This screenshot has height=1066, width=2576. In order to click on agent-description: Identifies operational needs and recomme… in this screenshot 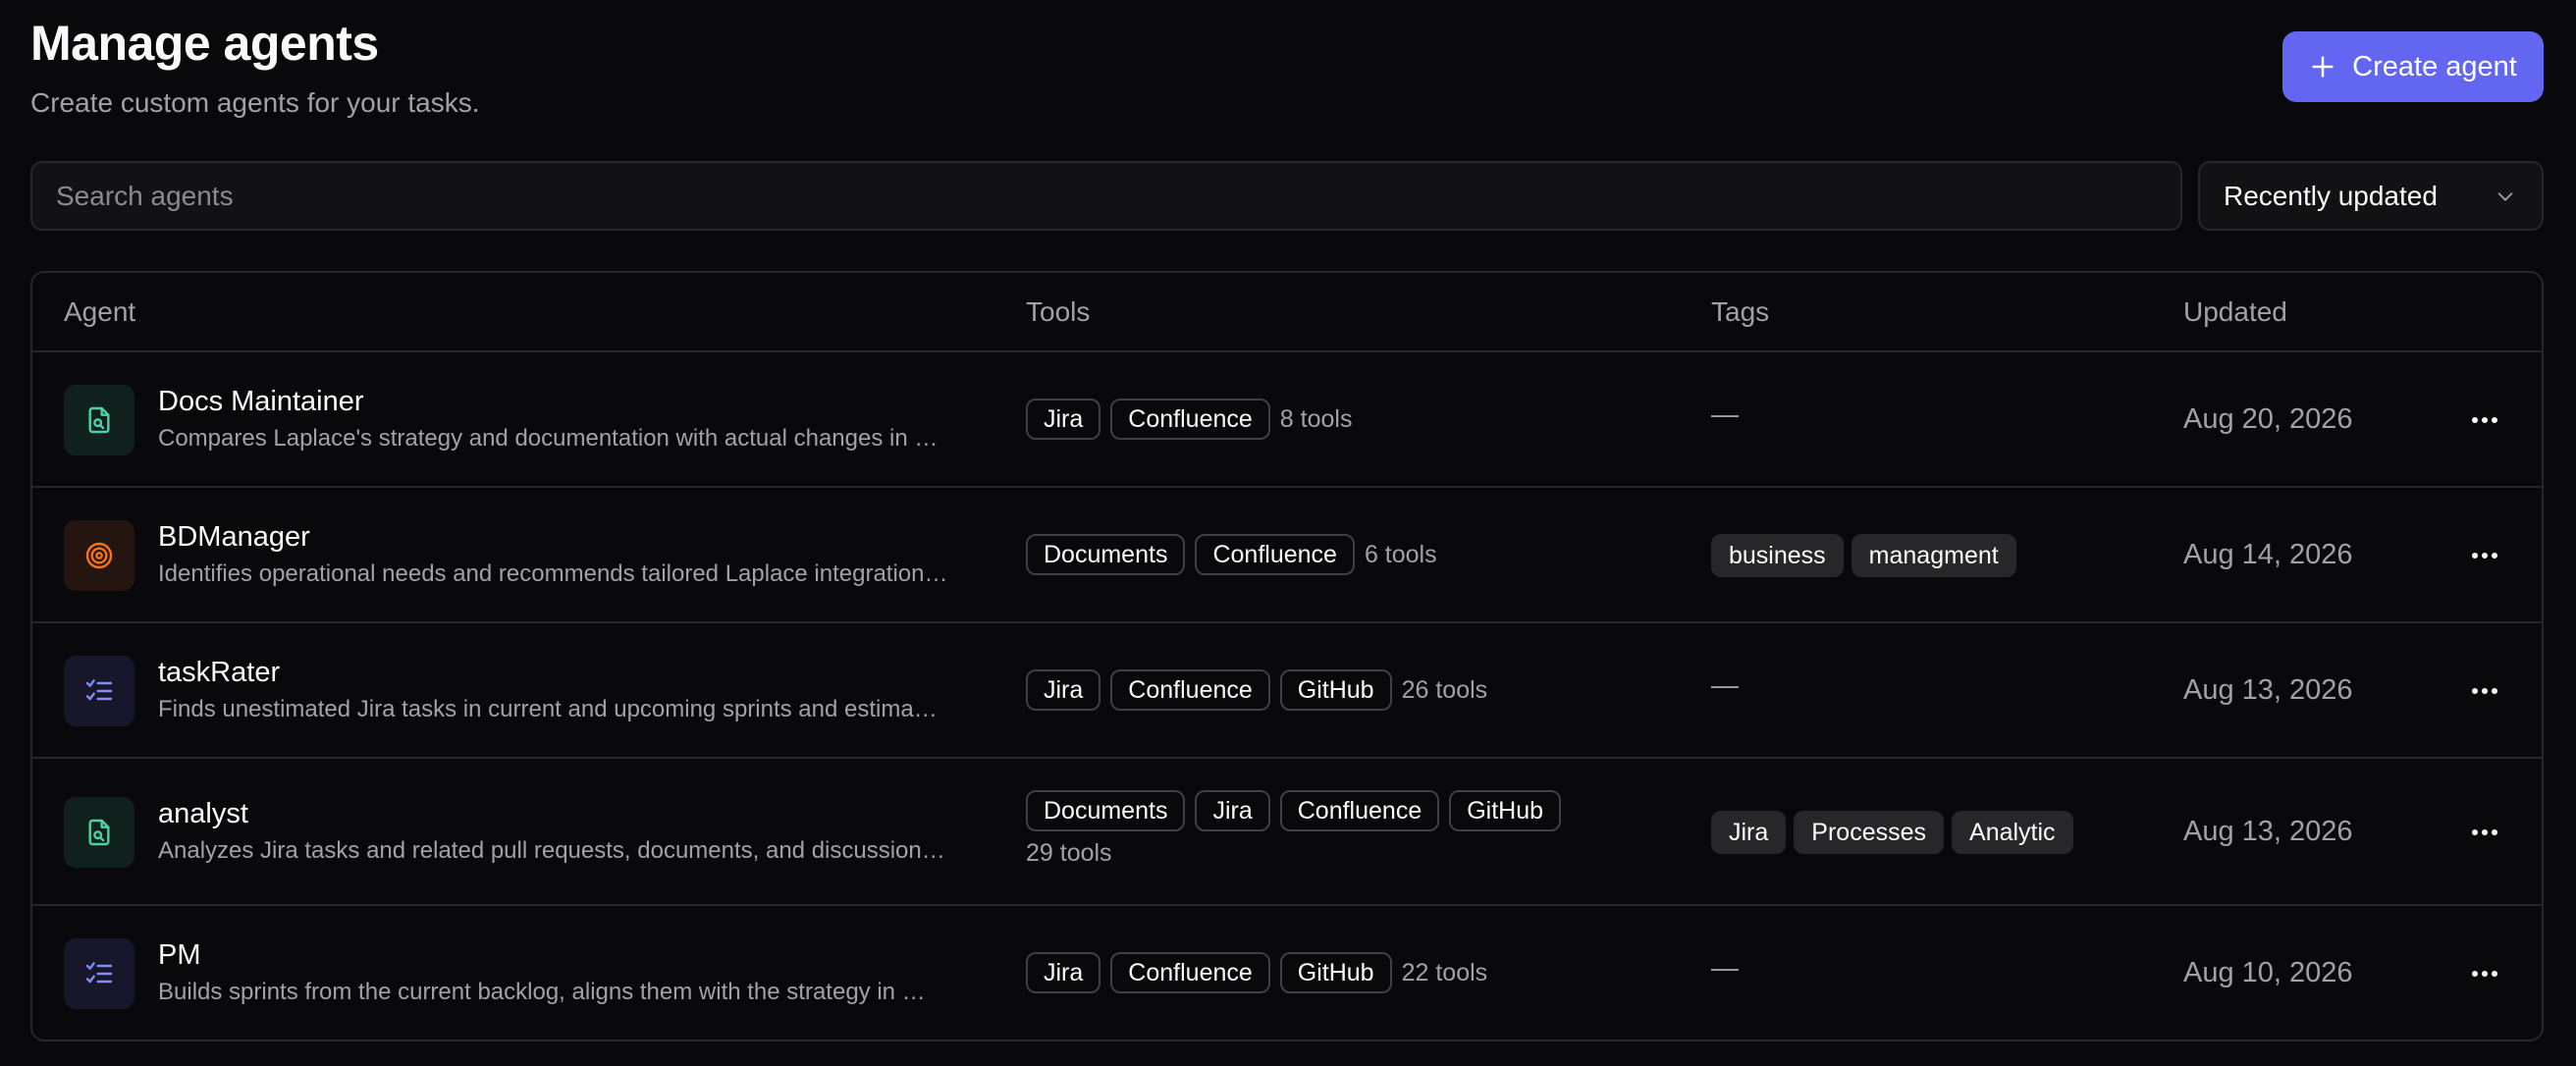, I will do `click(553, 574)`.